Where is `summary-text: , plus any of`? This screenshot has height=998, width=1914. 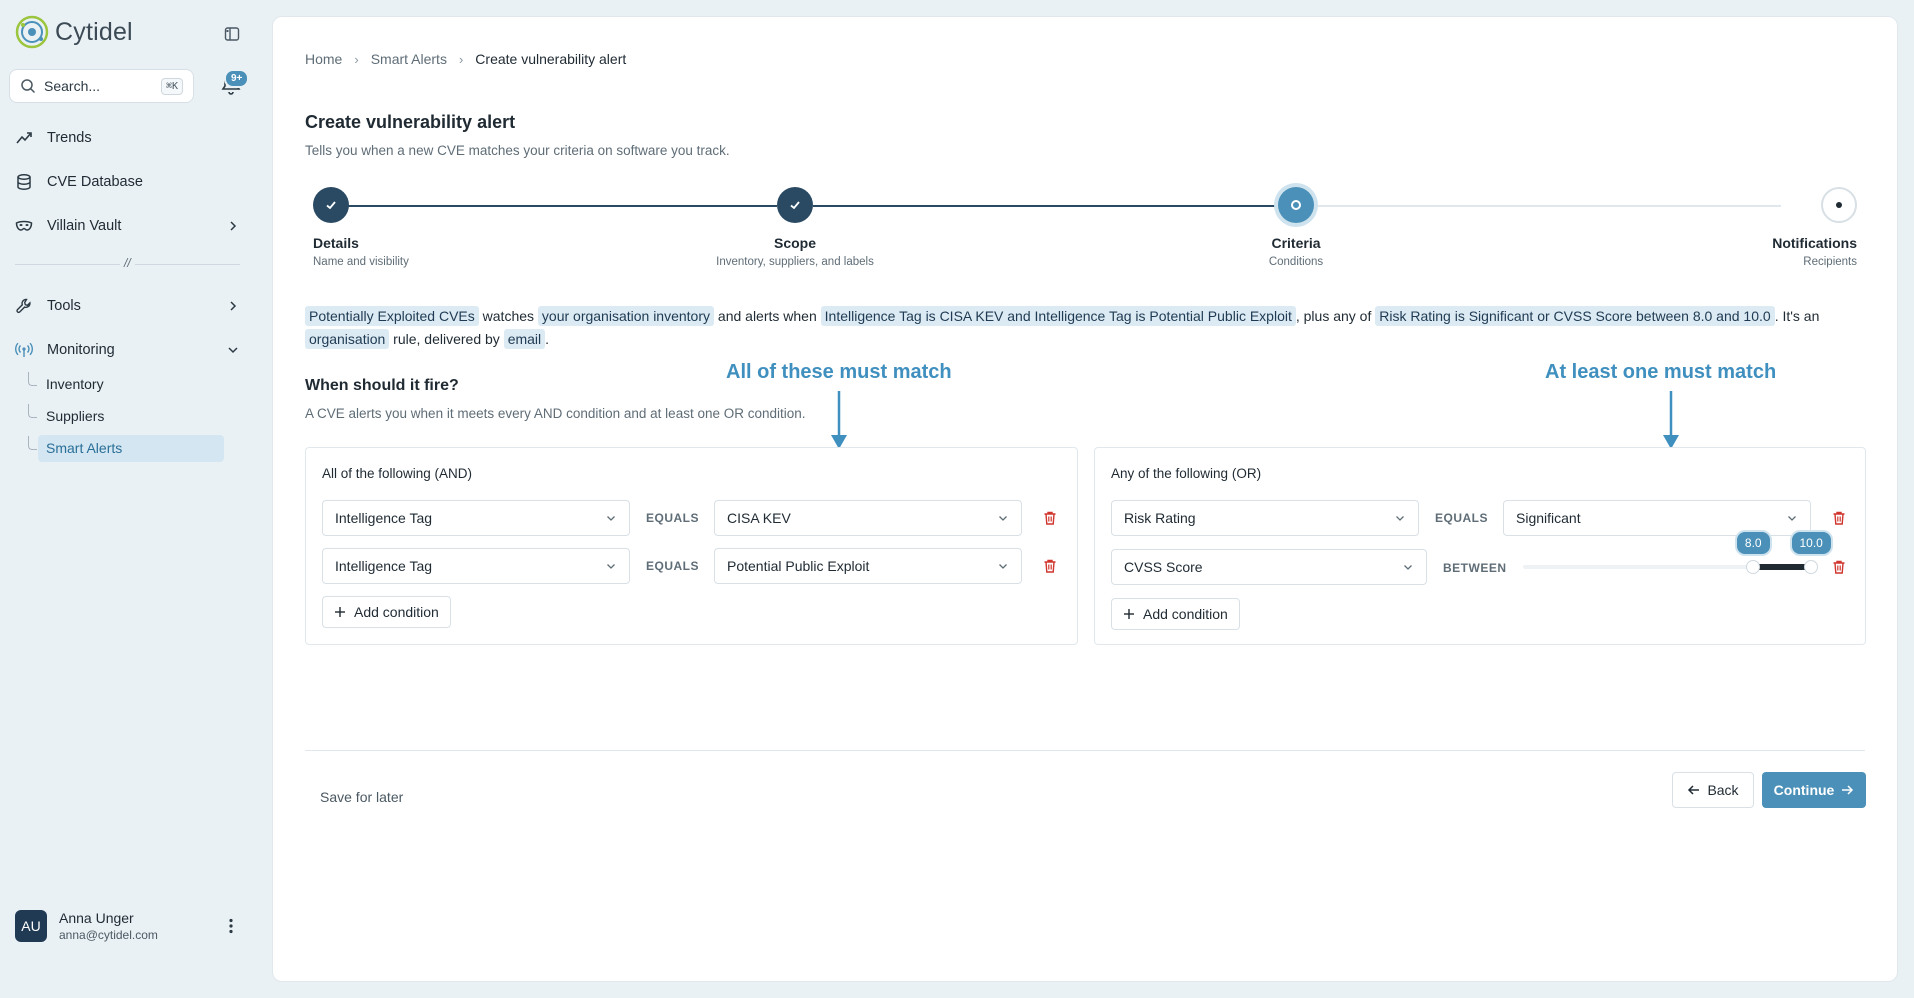 summary-text: , plus any of is located at coordinates (1333, 316).